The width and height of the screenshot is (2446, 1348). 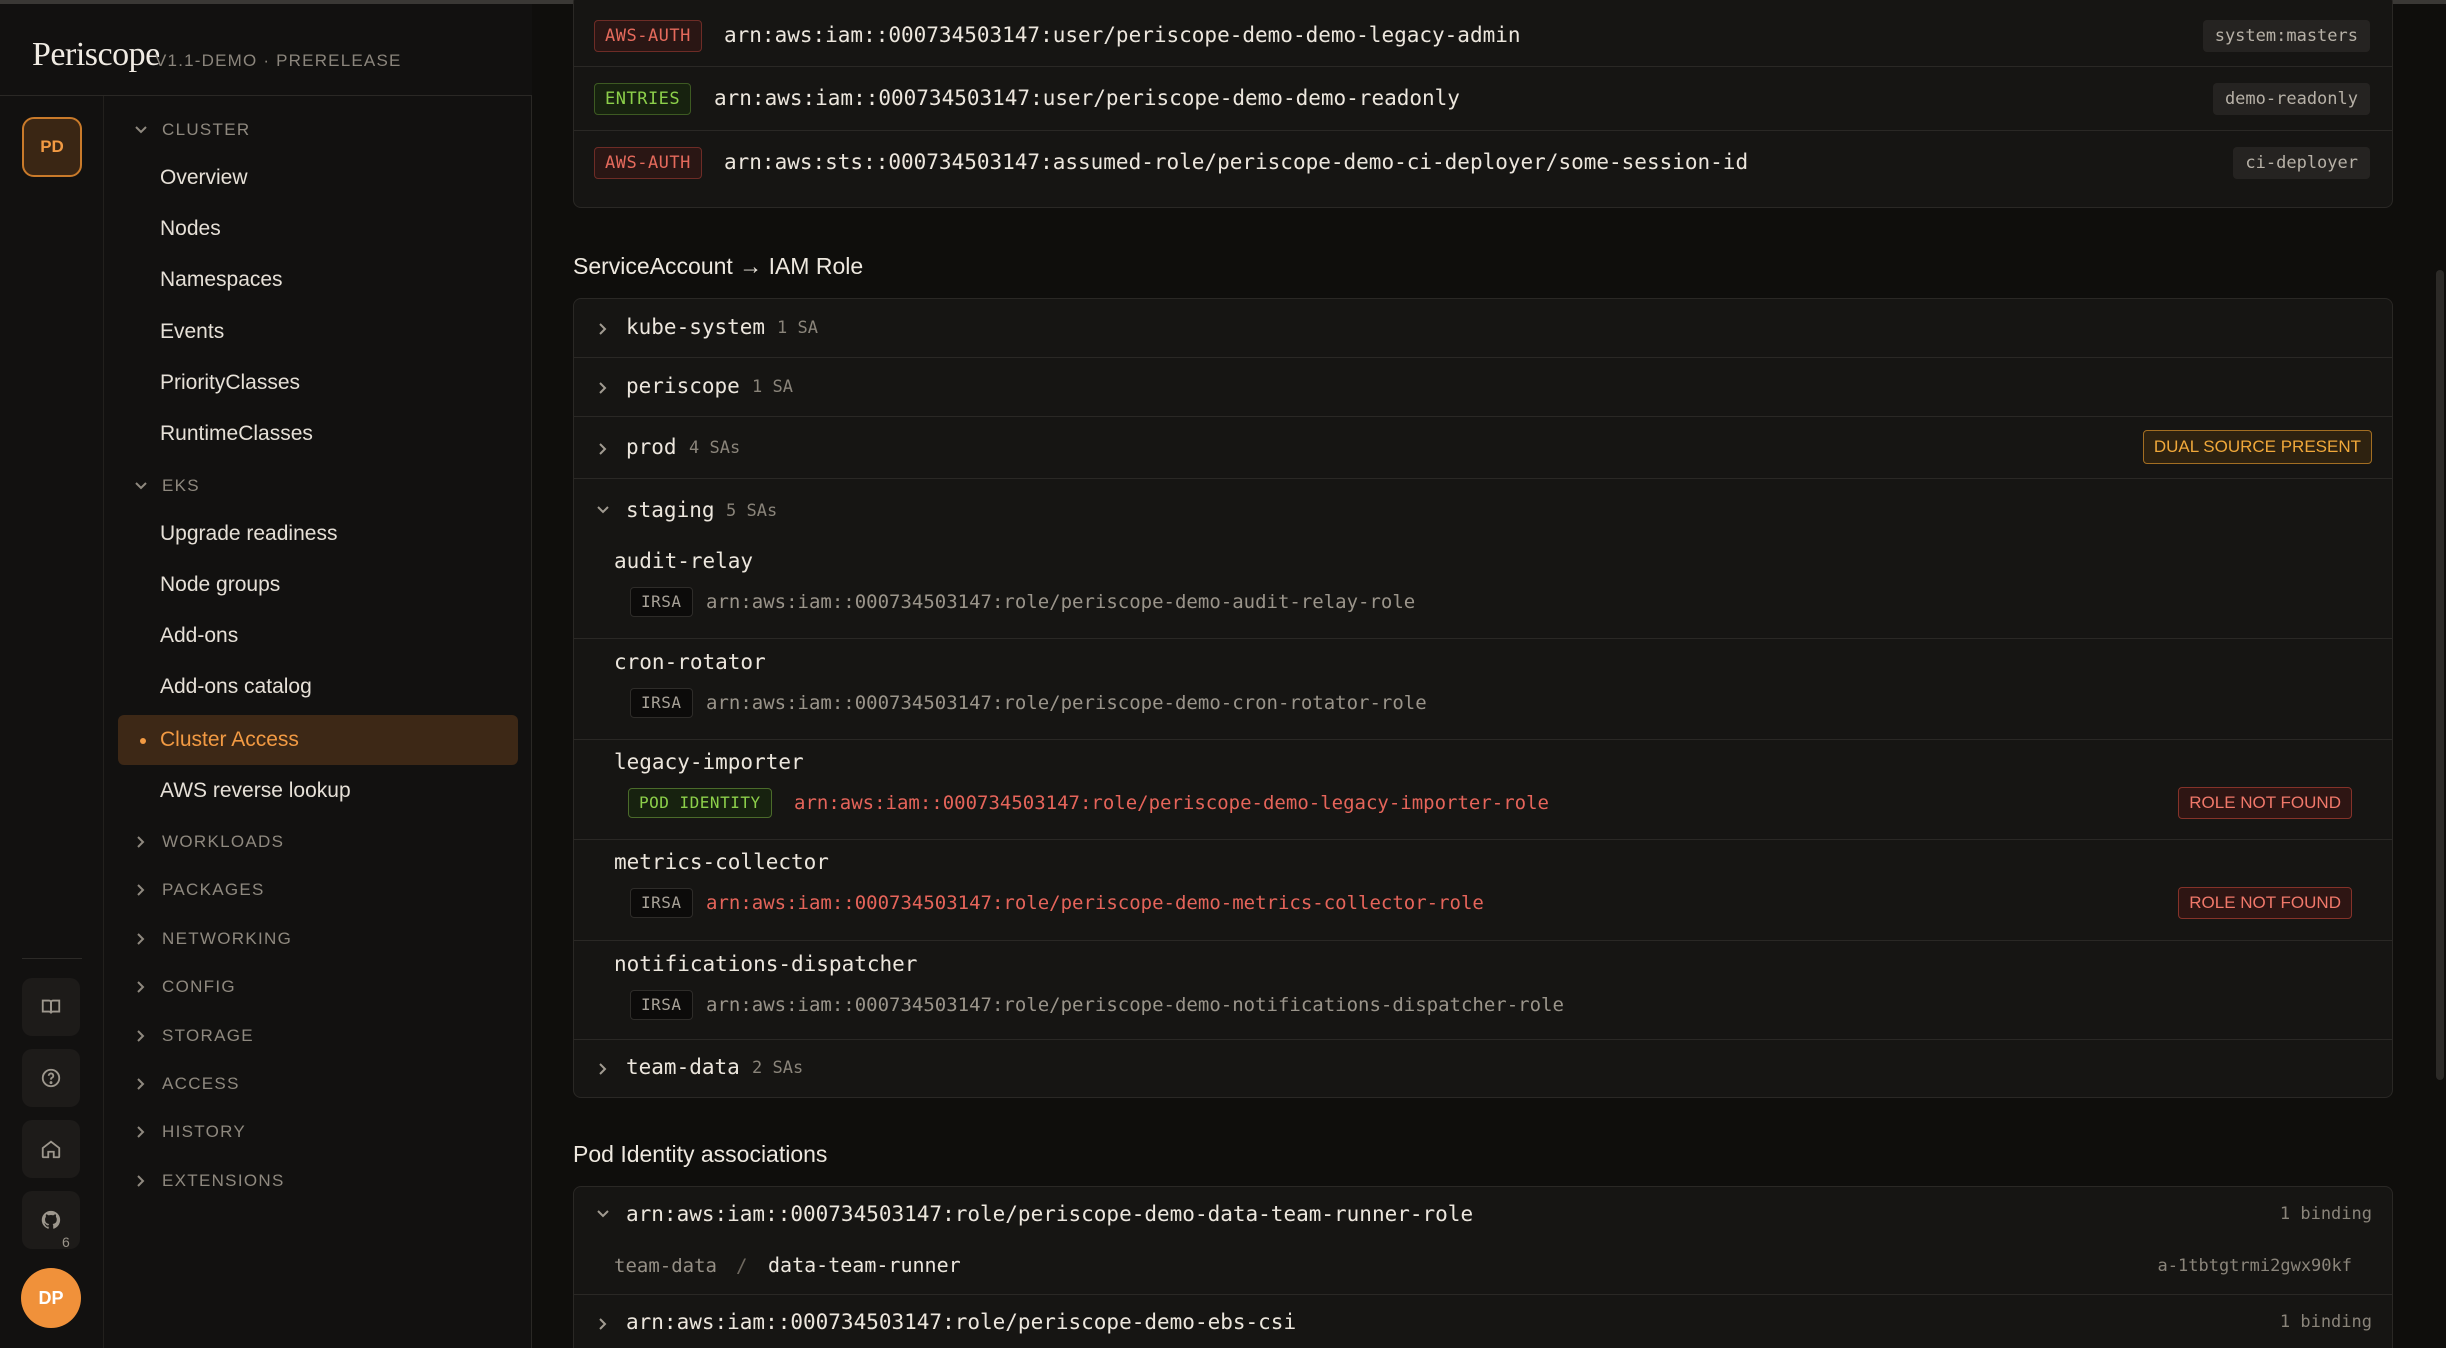 I want to click on section-label: STORAGE, so click(x=208, y=1035).